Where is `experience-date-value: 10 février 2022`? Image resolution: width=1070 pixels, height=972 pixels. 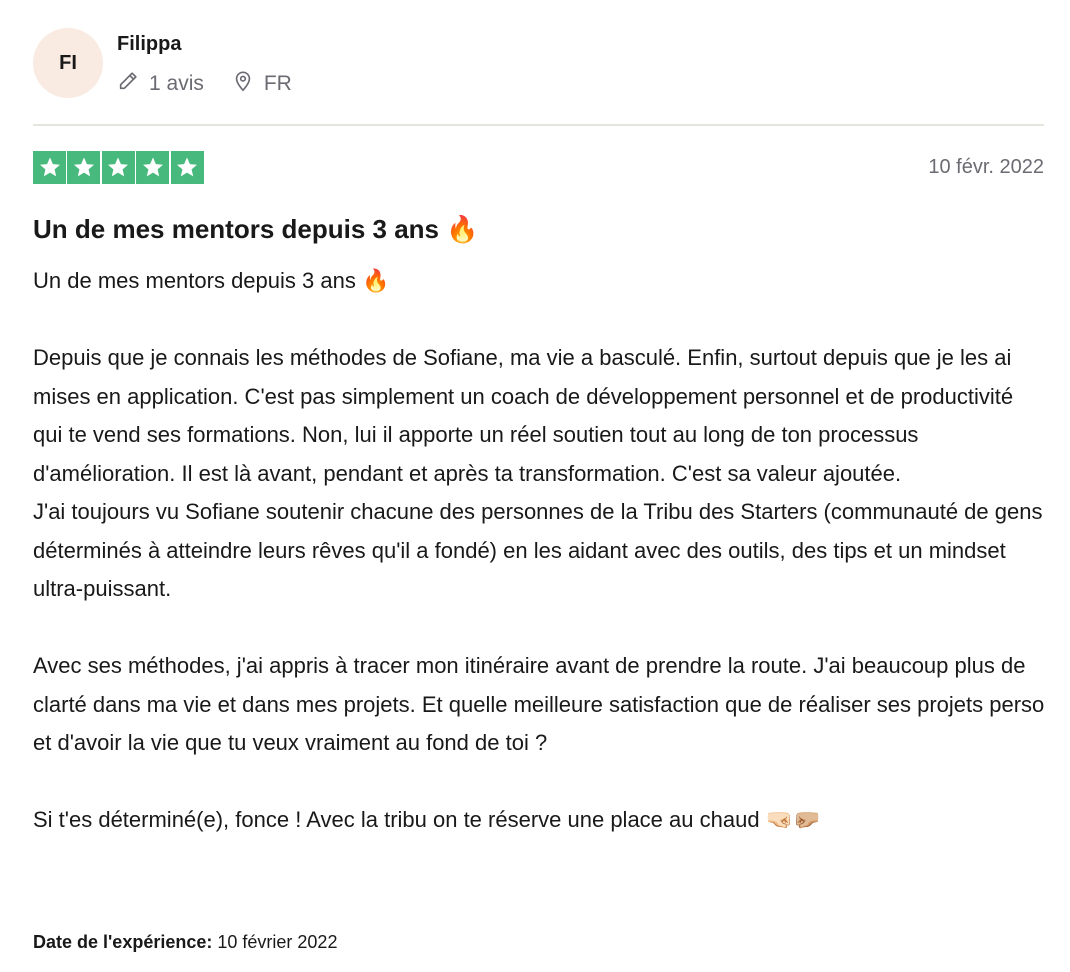
experience-date-value: 10 février 2022 is located at coordinates (277, 942).